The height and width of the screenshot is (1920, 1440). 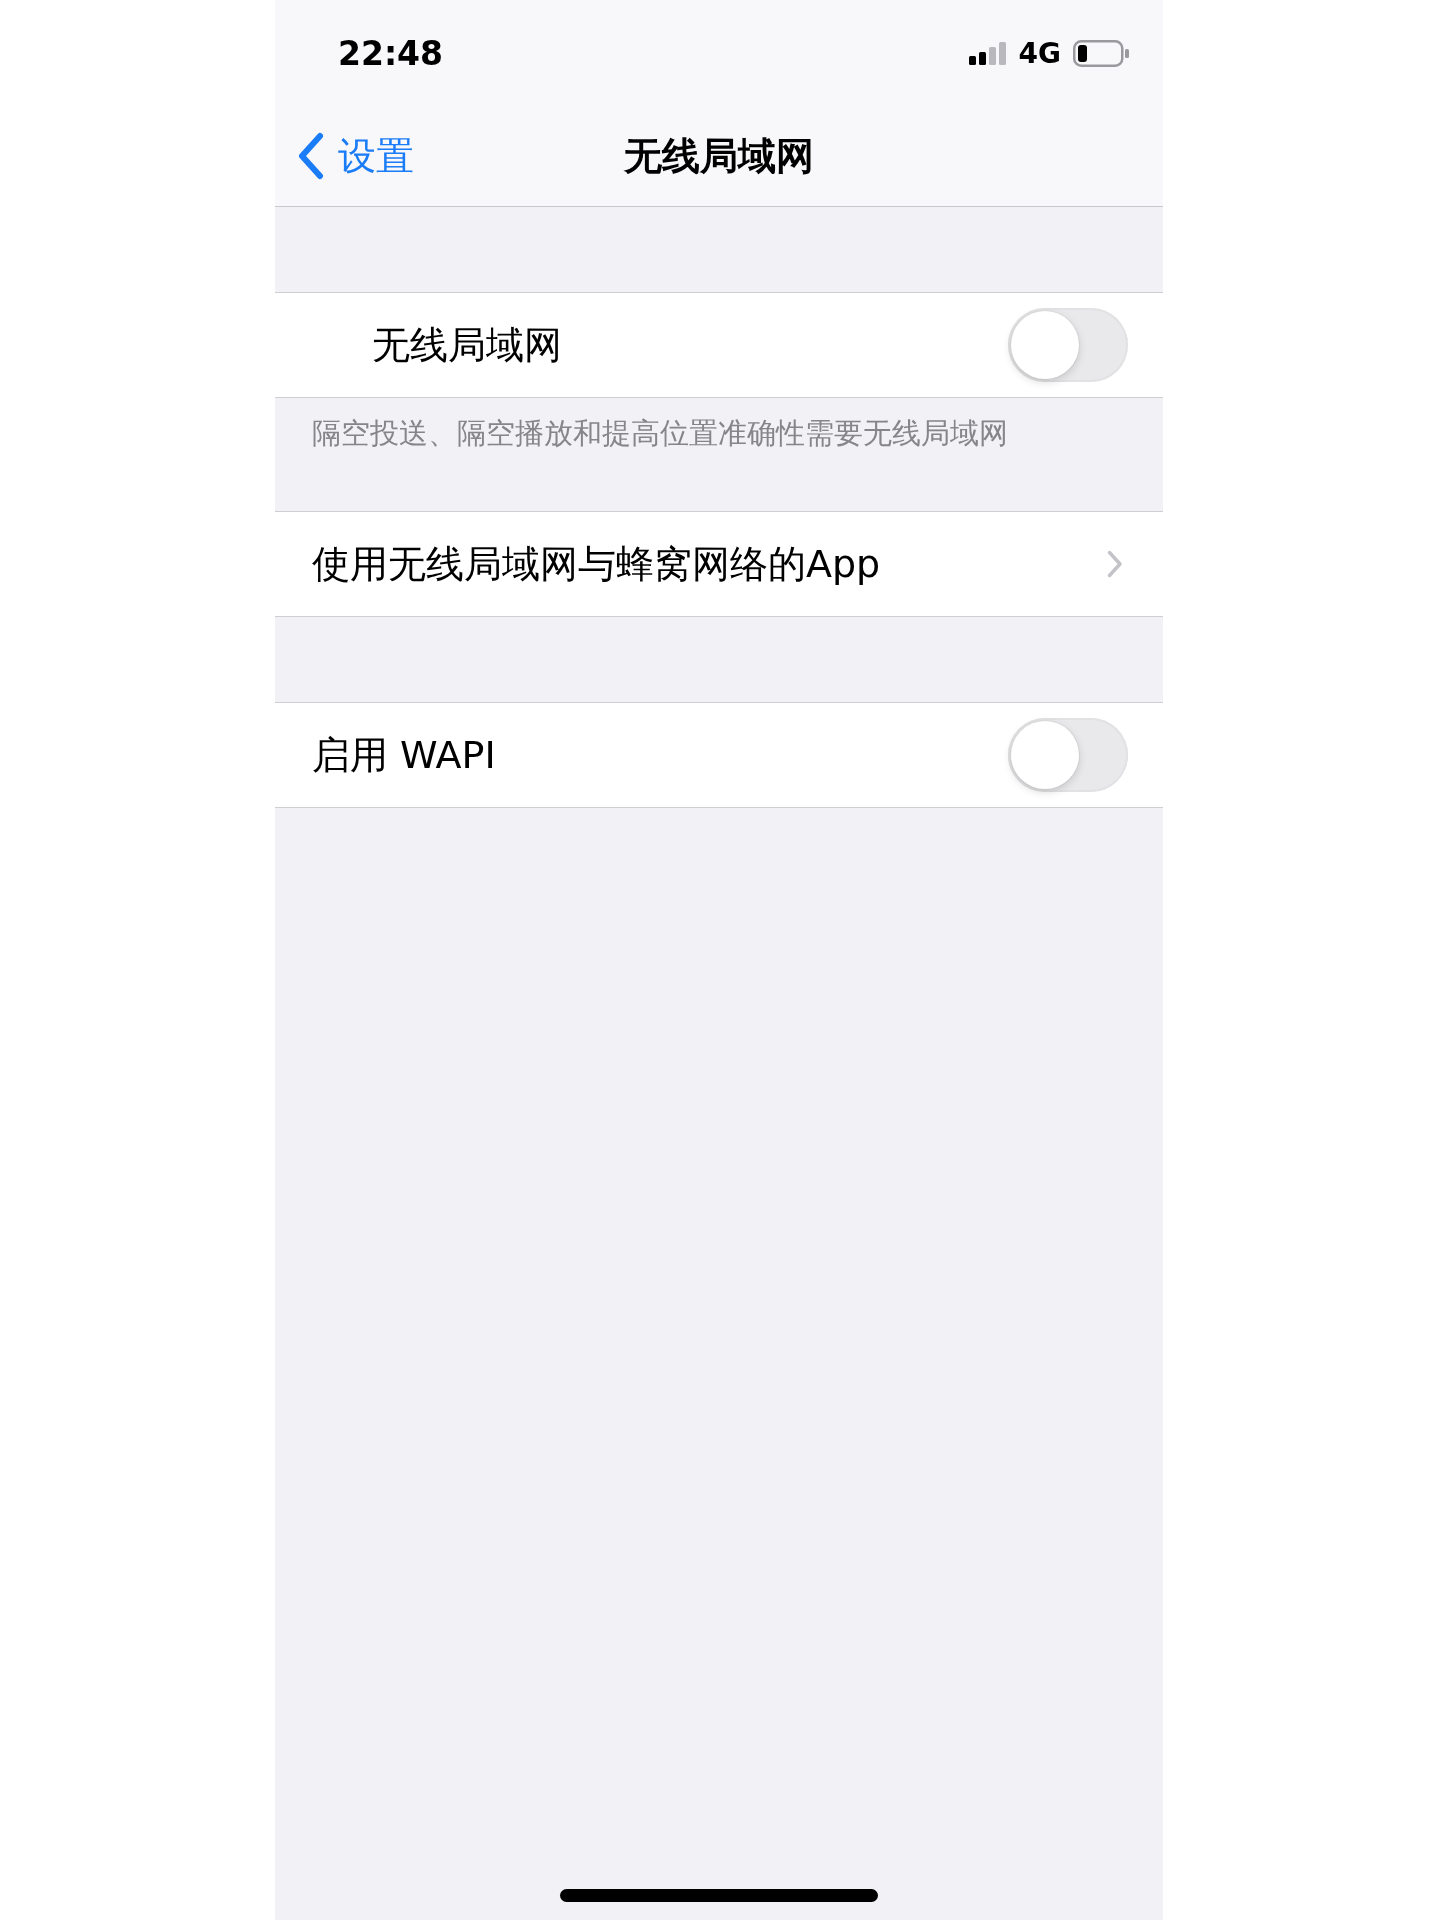 What do you see at coordinates (719, 156) in the screenshot?
I see `nav-title: 无线局域网` at bounding box center [719, 156].